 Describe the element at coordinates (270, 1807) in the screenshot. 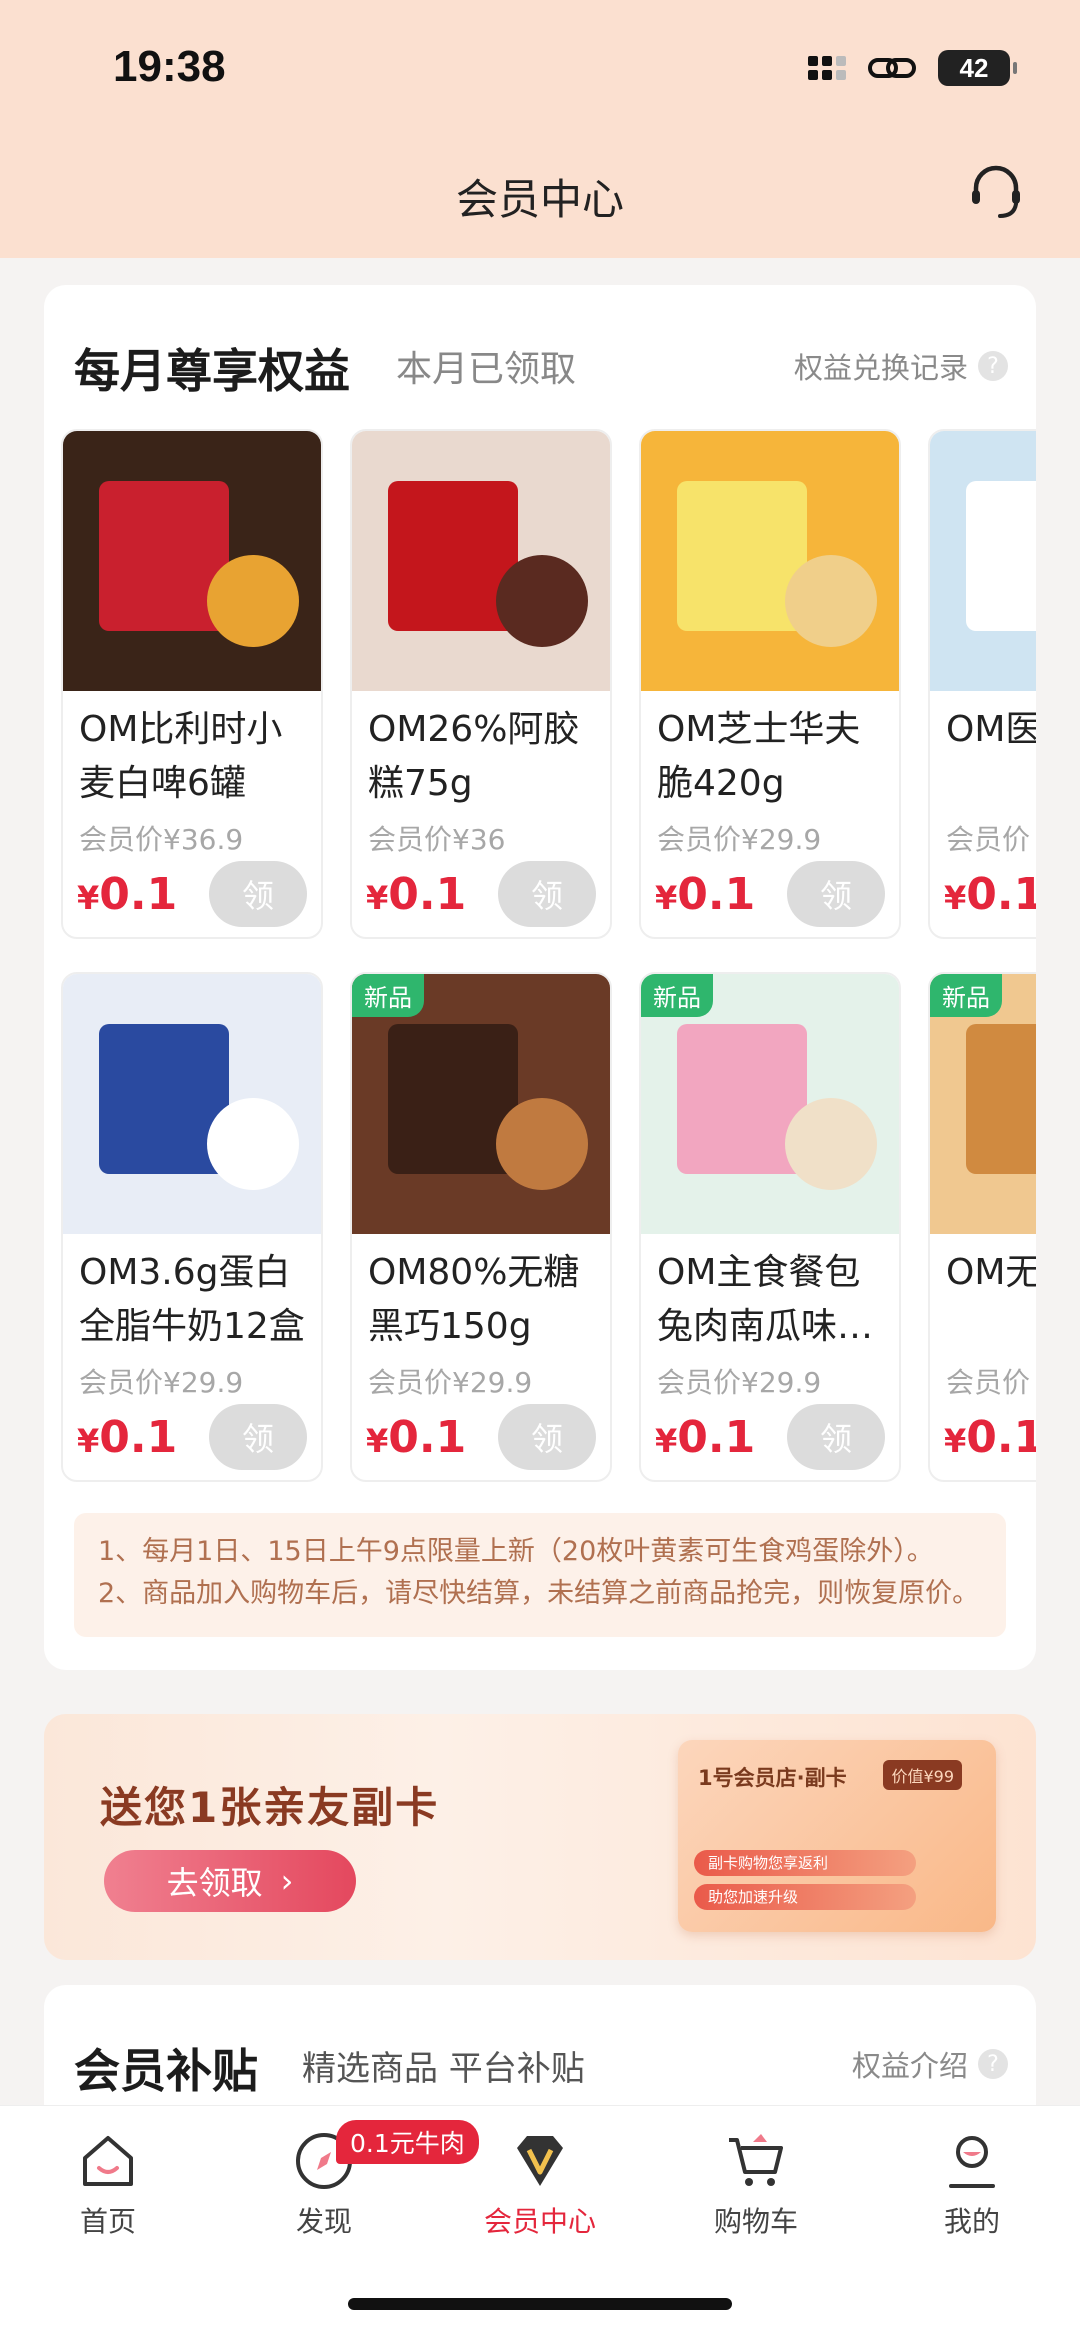

I see `banner-title: 送您1张亲友副卡` at that location.